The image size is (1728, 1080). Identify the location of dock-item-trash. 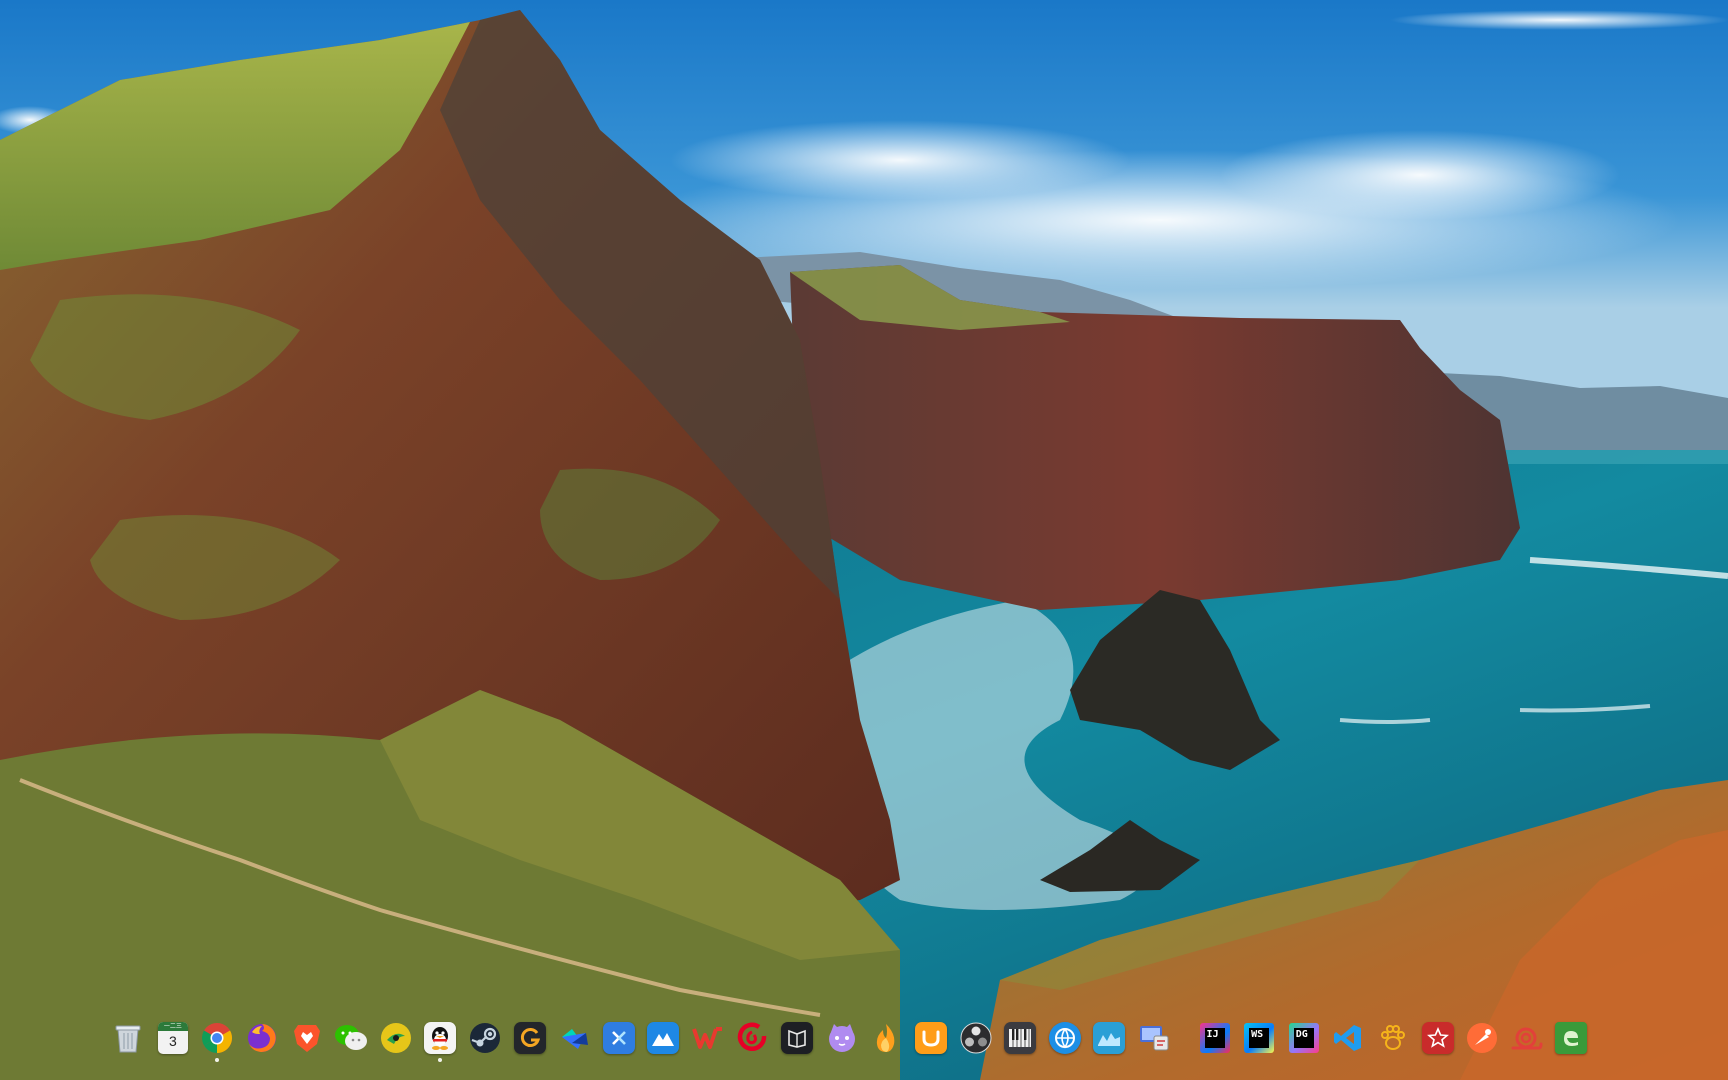
(128, 1038).